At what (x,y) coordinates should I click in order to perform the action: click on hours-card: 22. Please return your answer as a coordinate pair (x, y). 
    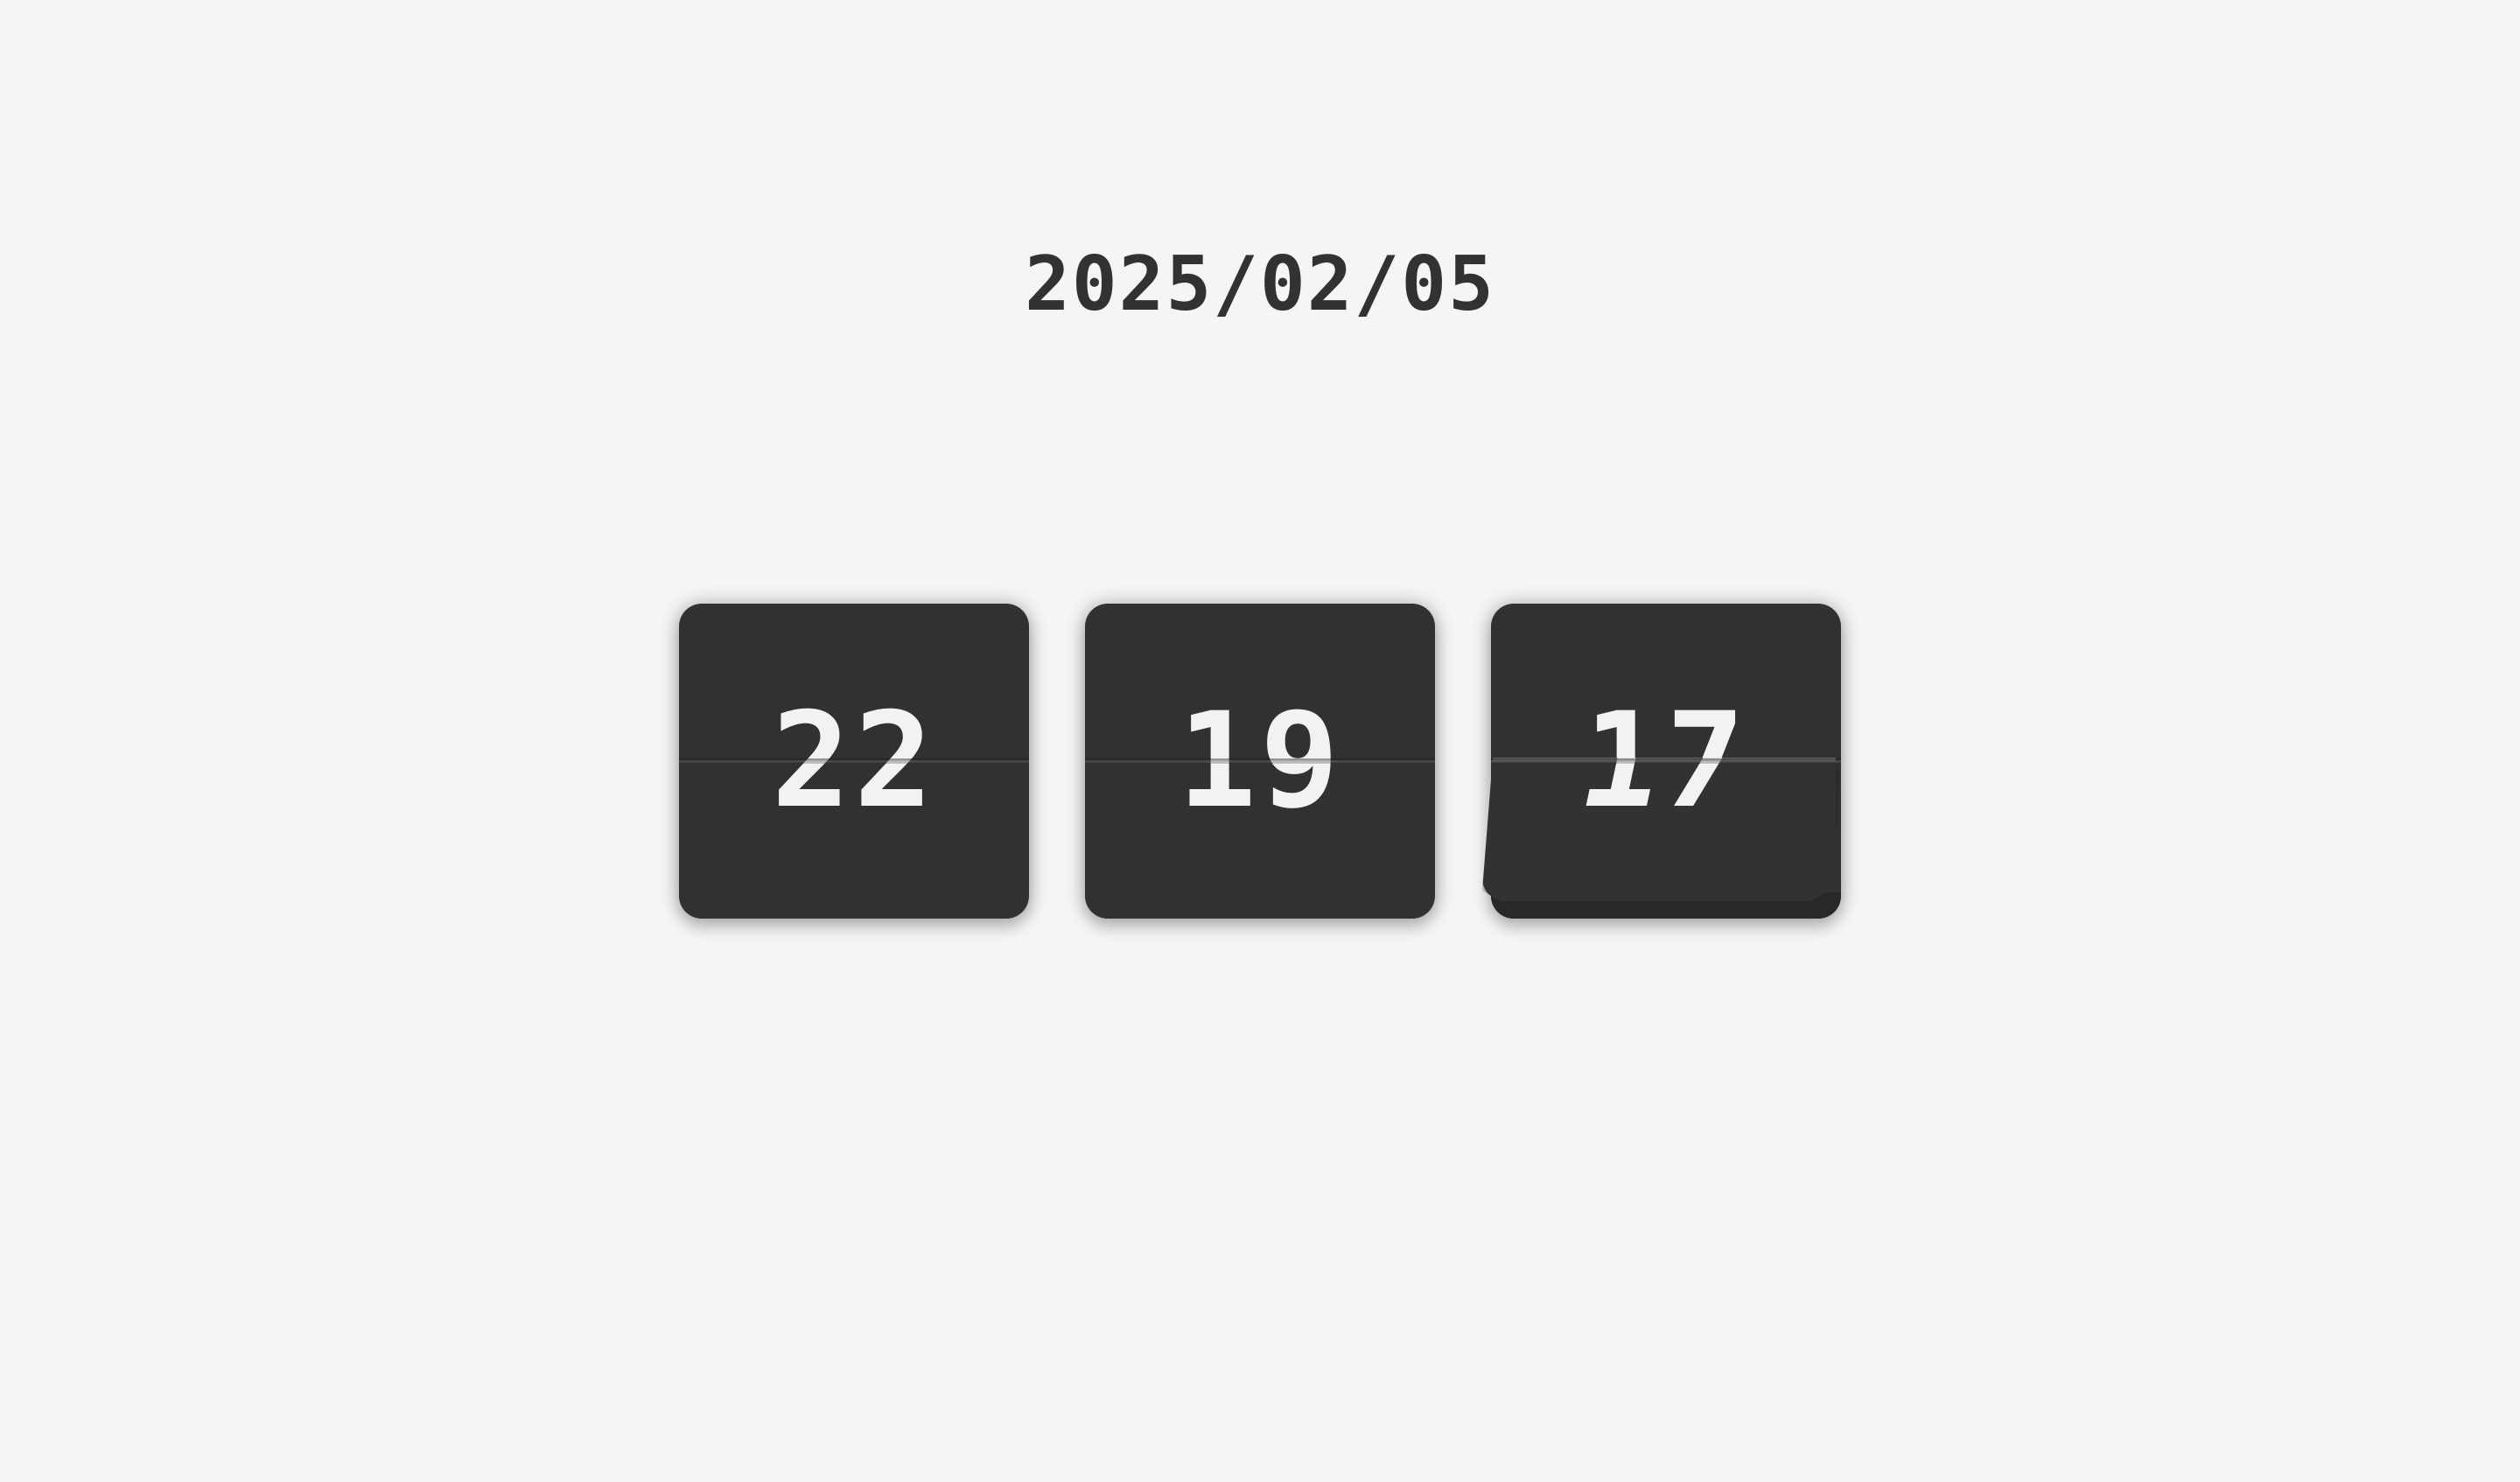
    Looking at the image, I should click on (854, 761).